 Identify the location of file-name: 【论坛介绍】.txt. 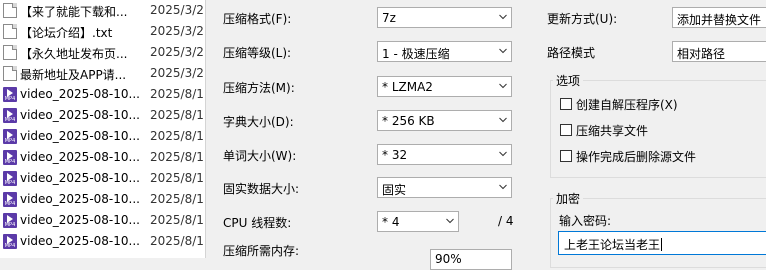
(66, 33).